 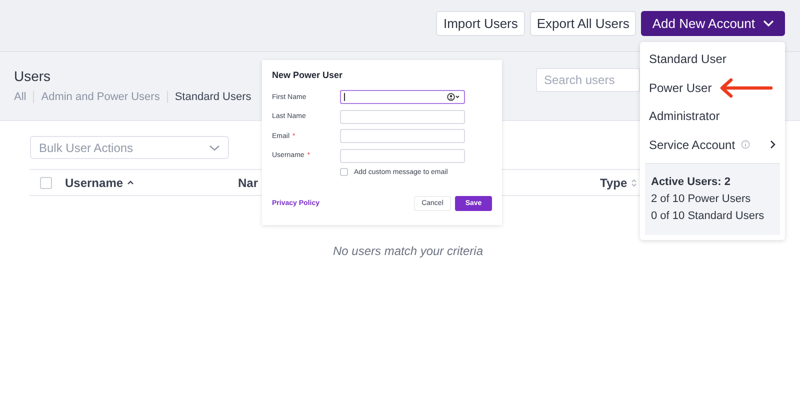 What do you see at coordinates (712, 116) in the screenshot?
I see `menu-item: Administrator` at bounding box center [712, 116].